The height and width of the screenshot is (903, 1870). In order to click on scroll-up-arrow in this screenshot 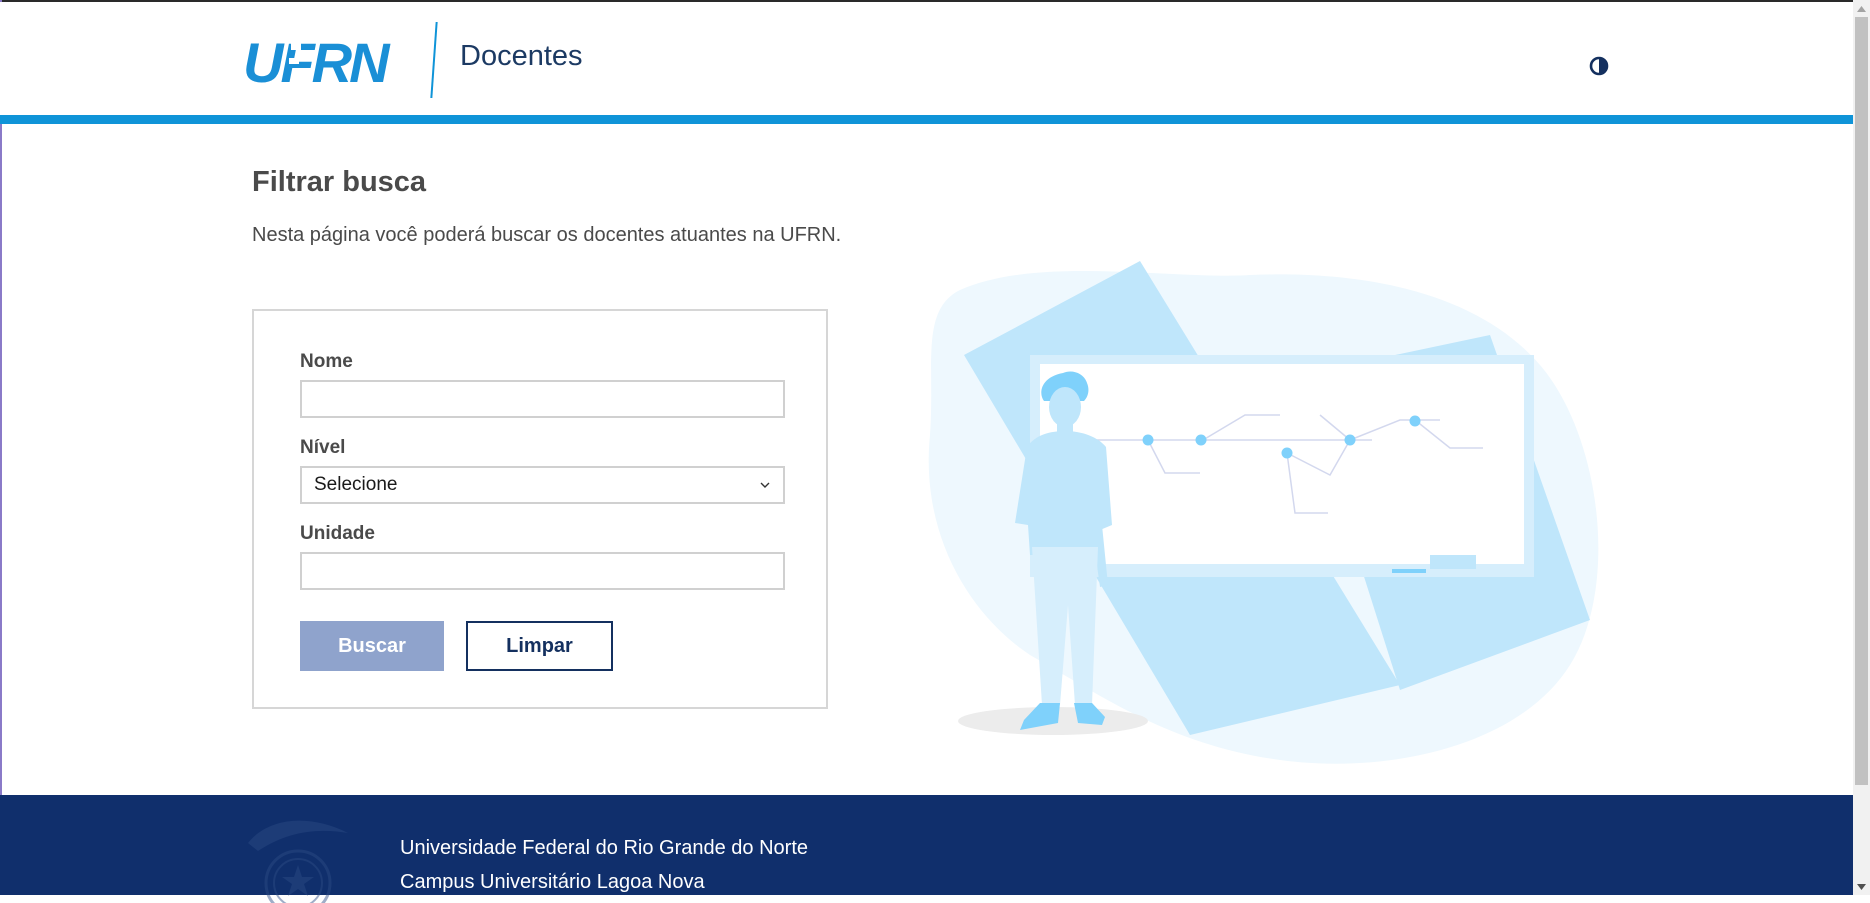, I will do `click(1861, 8)`.